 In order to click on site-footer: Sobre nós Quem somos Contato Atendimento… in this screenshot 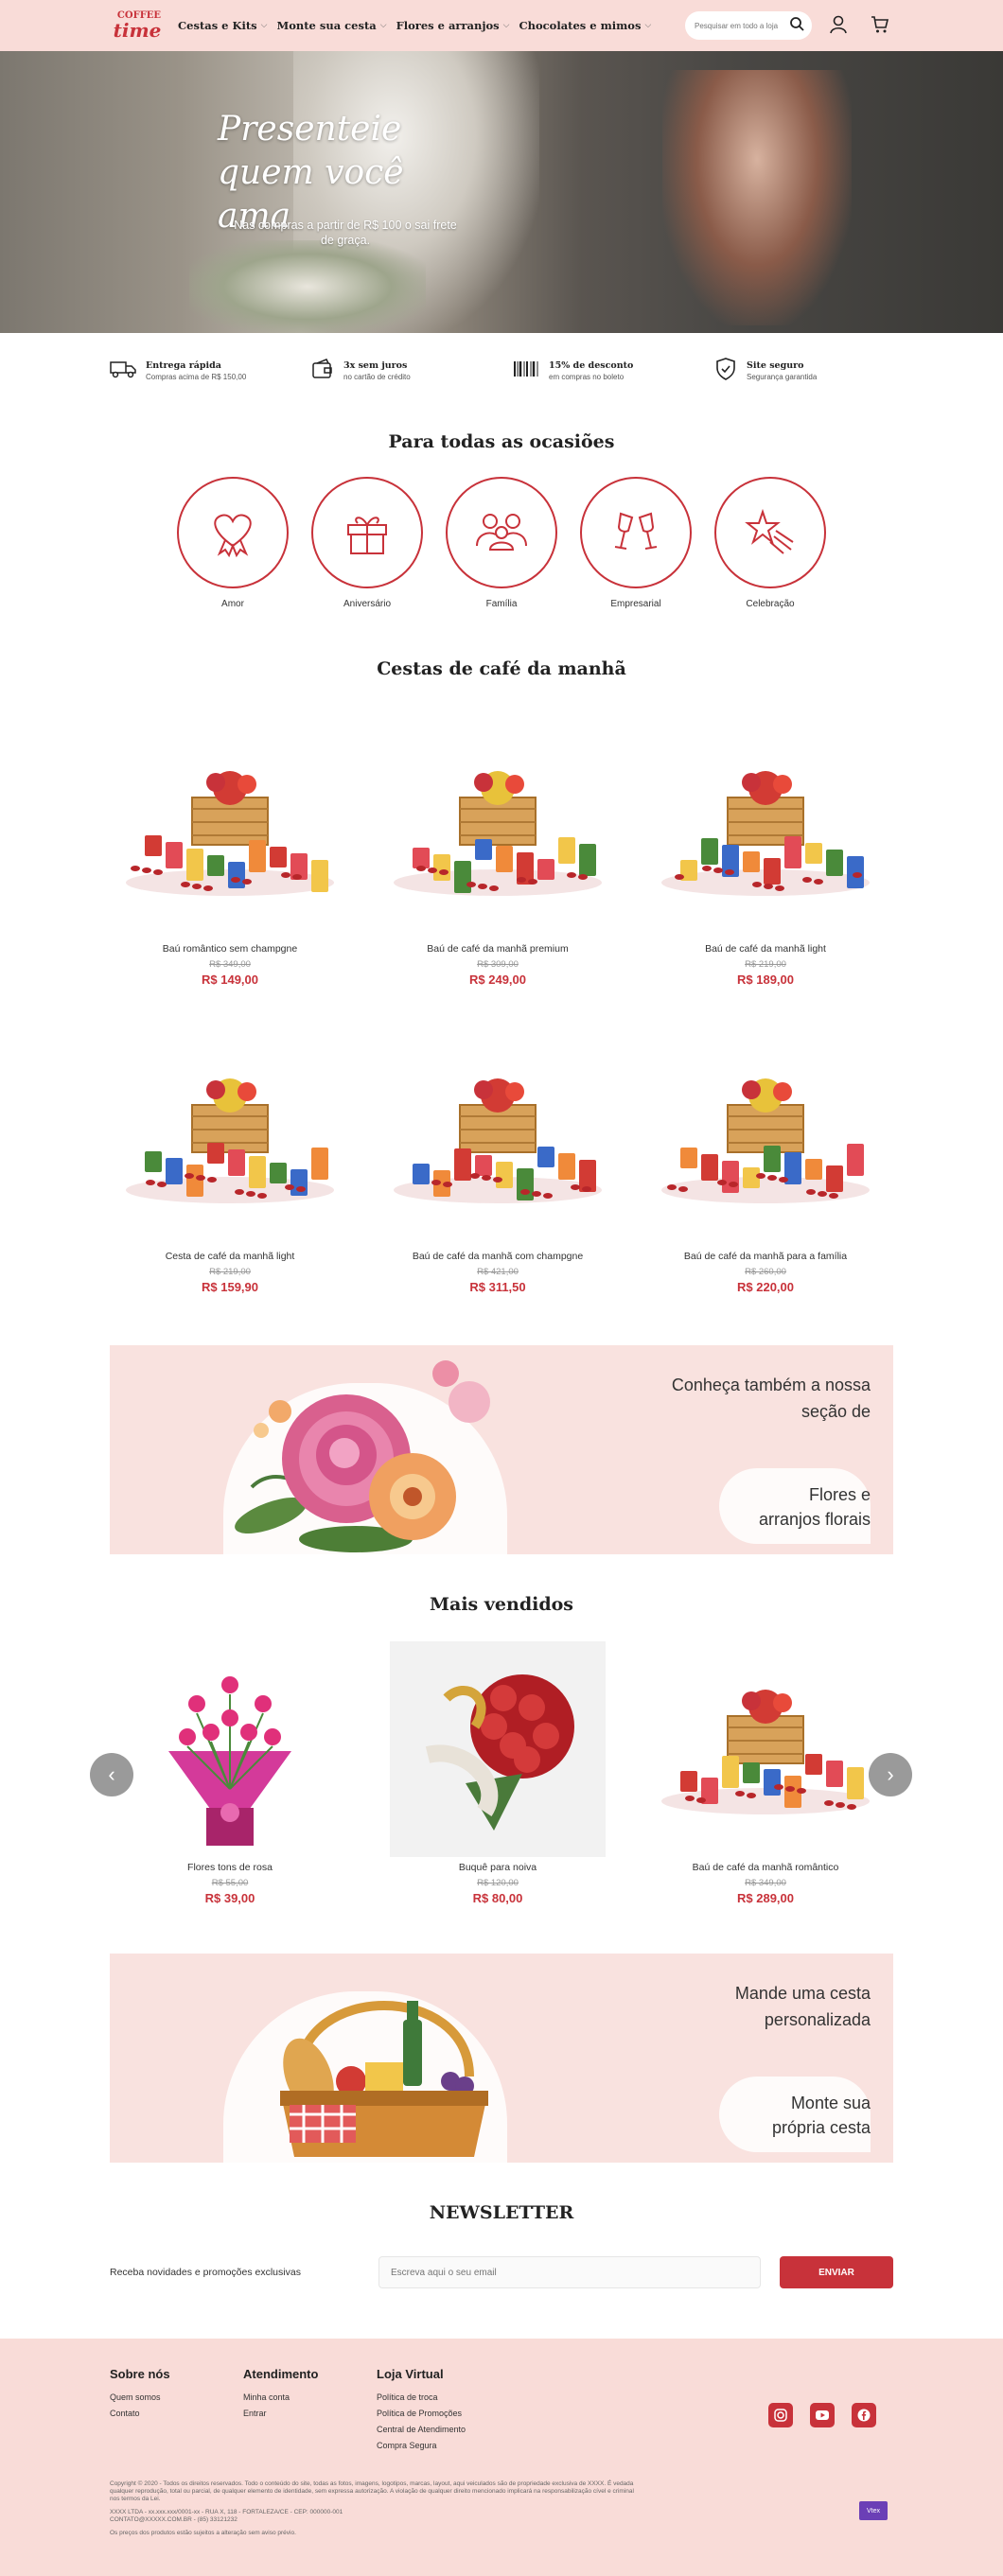, I will do `click(501, 2457)`.